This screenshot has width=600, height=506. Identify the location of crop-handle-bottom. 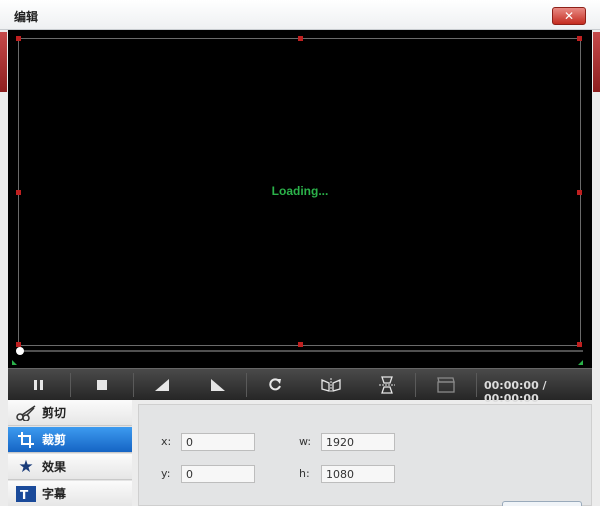
(300, 344).